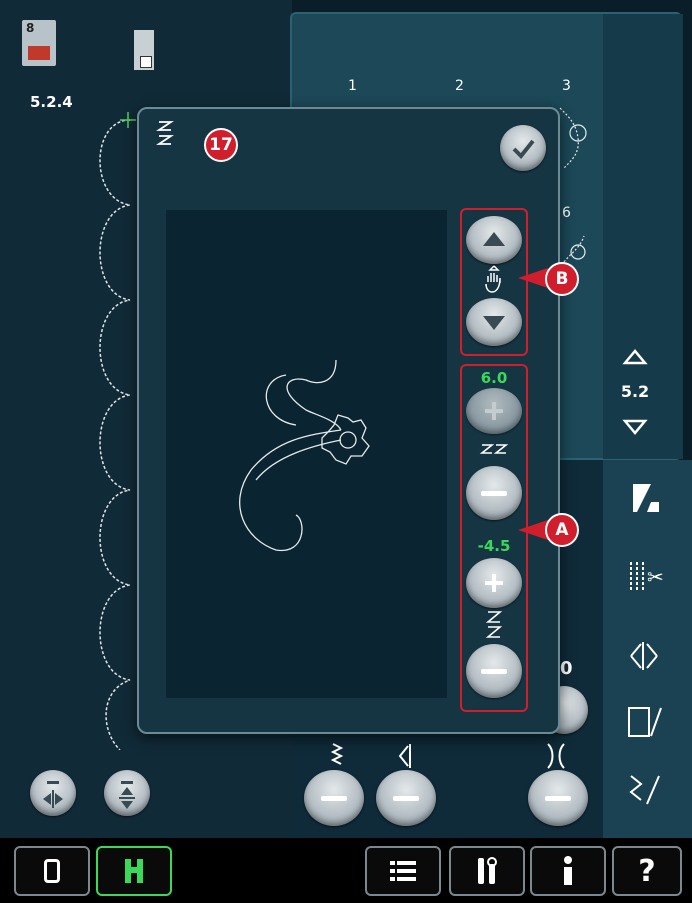  I want to click on stitch-program-icon, so click(645, 722).